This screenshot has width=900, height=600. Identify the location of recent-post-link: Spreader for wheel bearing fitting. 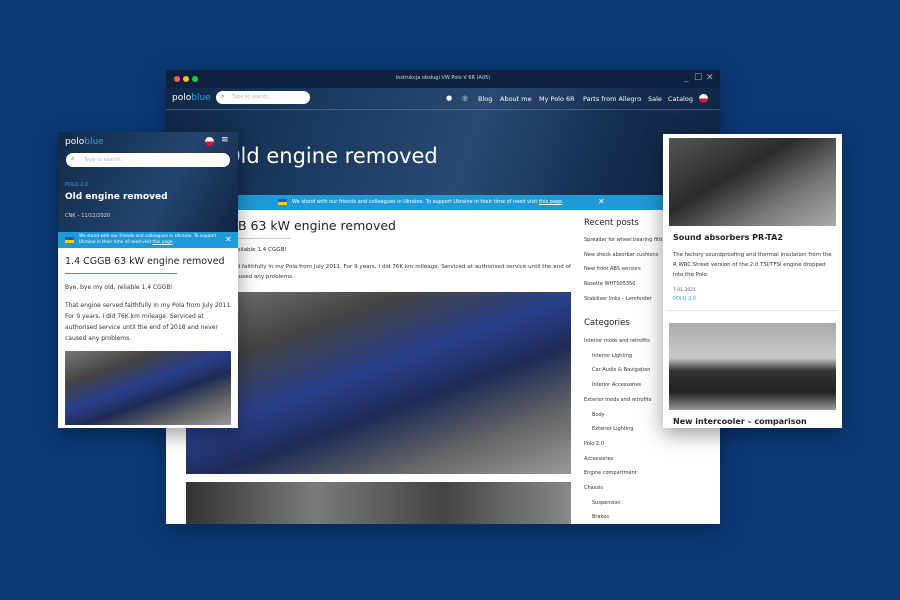
(626, 240).